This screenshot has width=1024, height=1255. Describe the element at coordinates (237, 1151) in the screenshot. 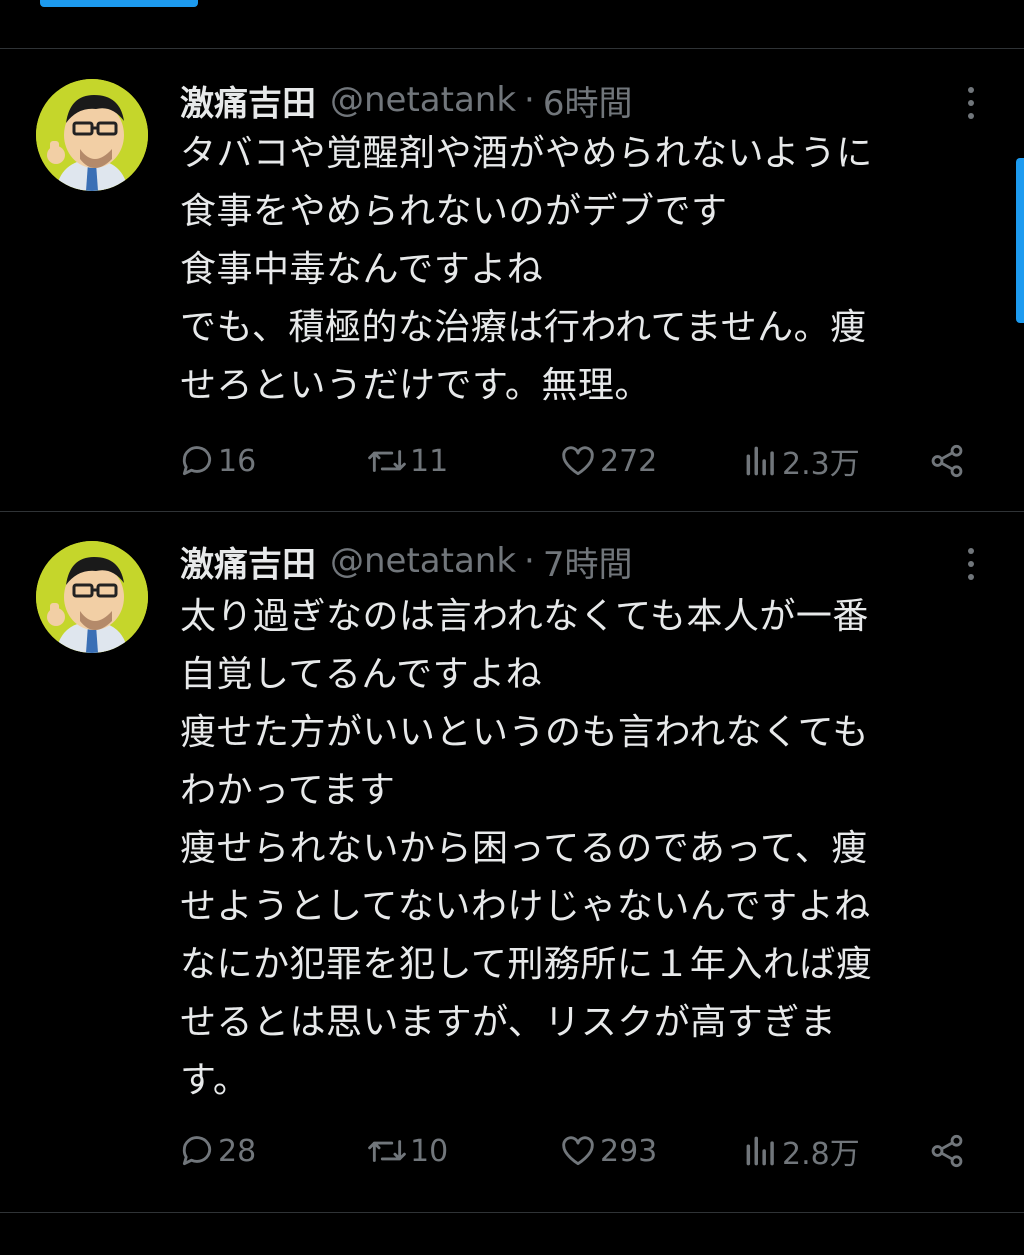

I see `reply-count: 28` at that location.